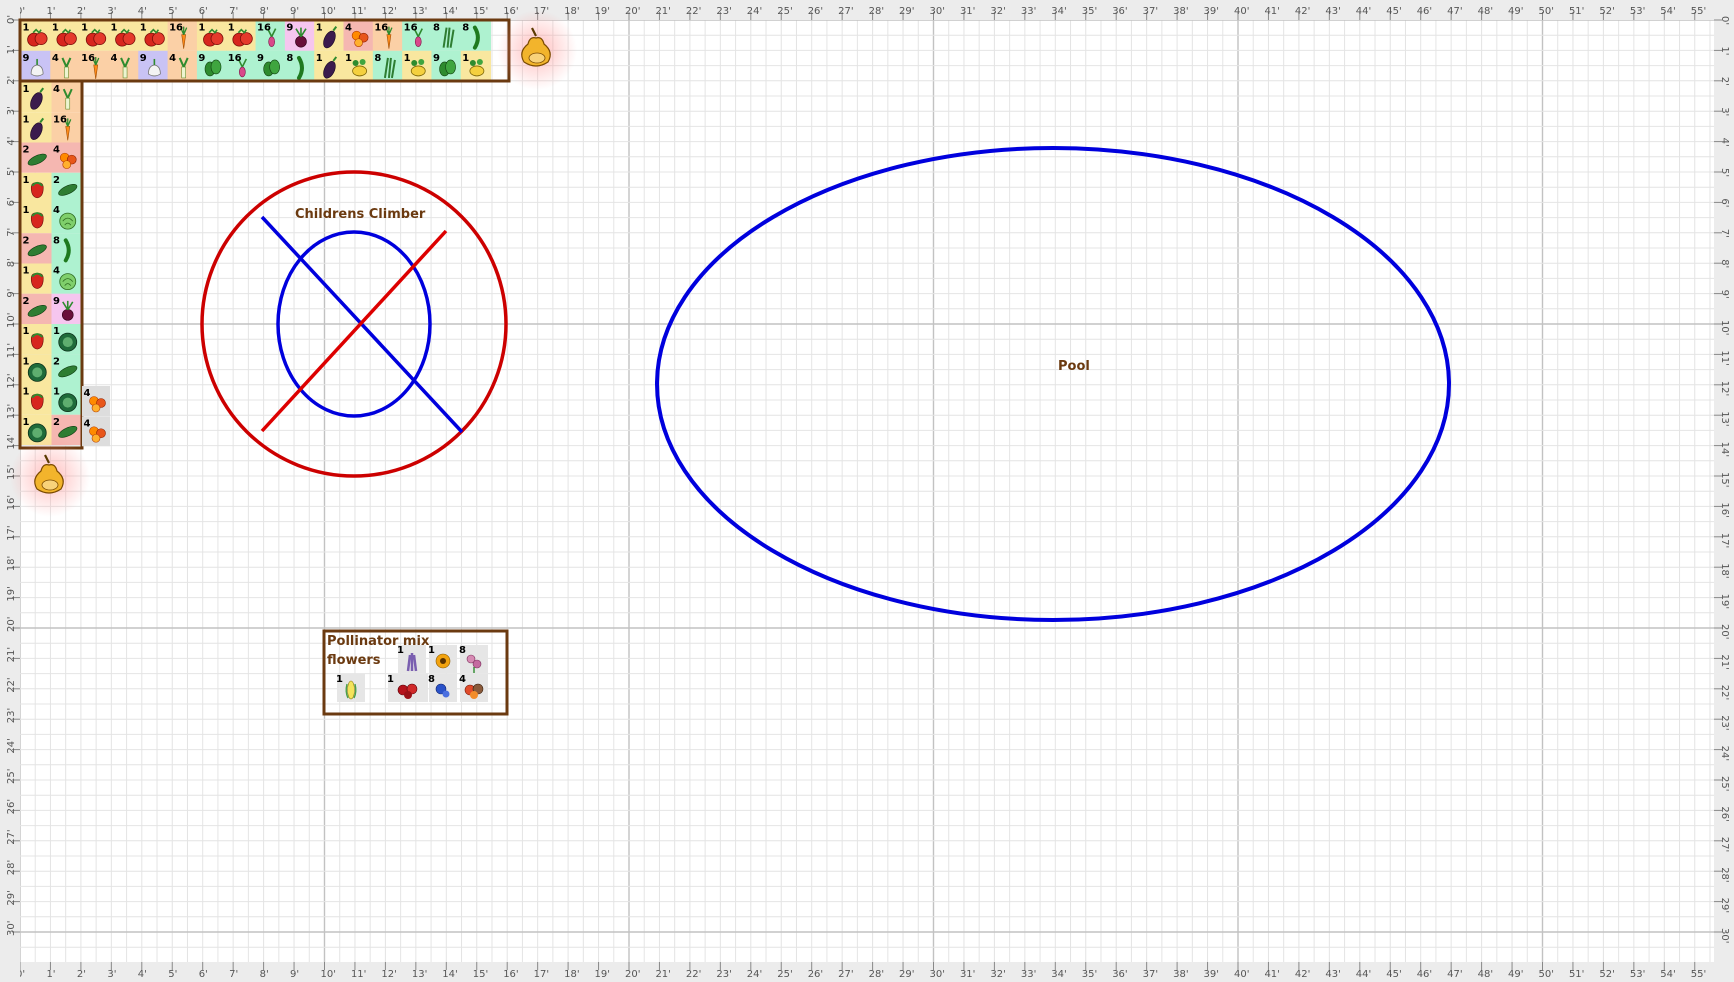 Image resolution: width=1734 pixels, height=982 pixels. What do you see at coordinates (1454, 11) in the screenshot?
I see `ruler-top-label: 47'` at bounding box center [1454, 11].